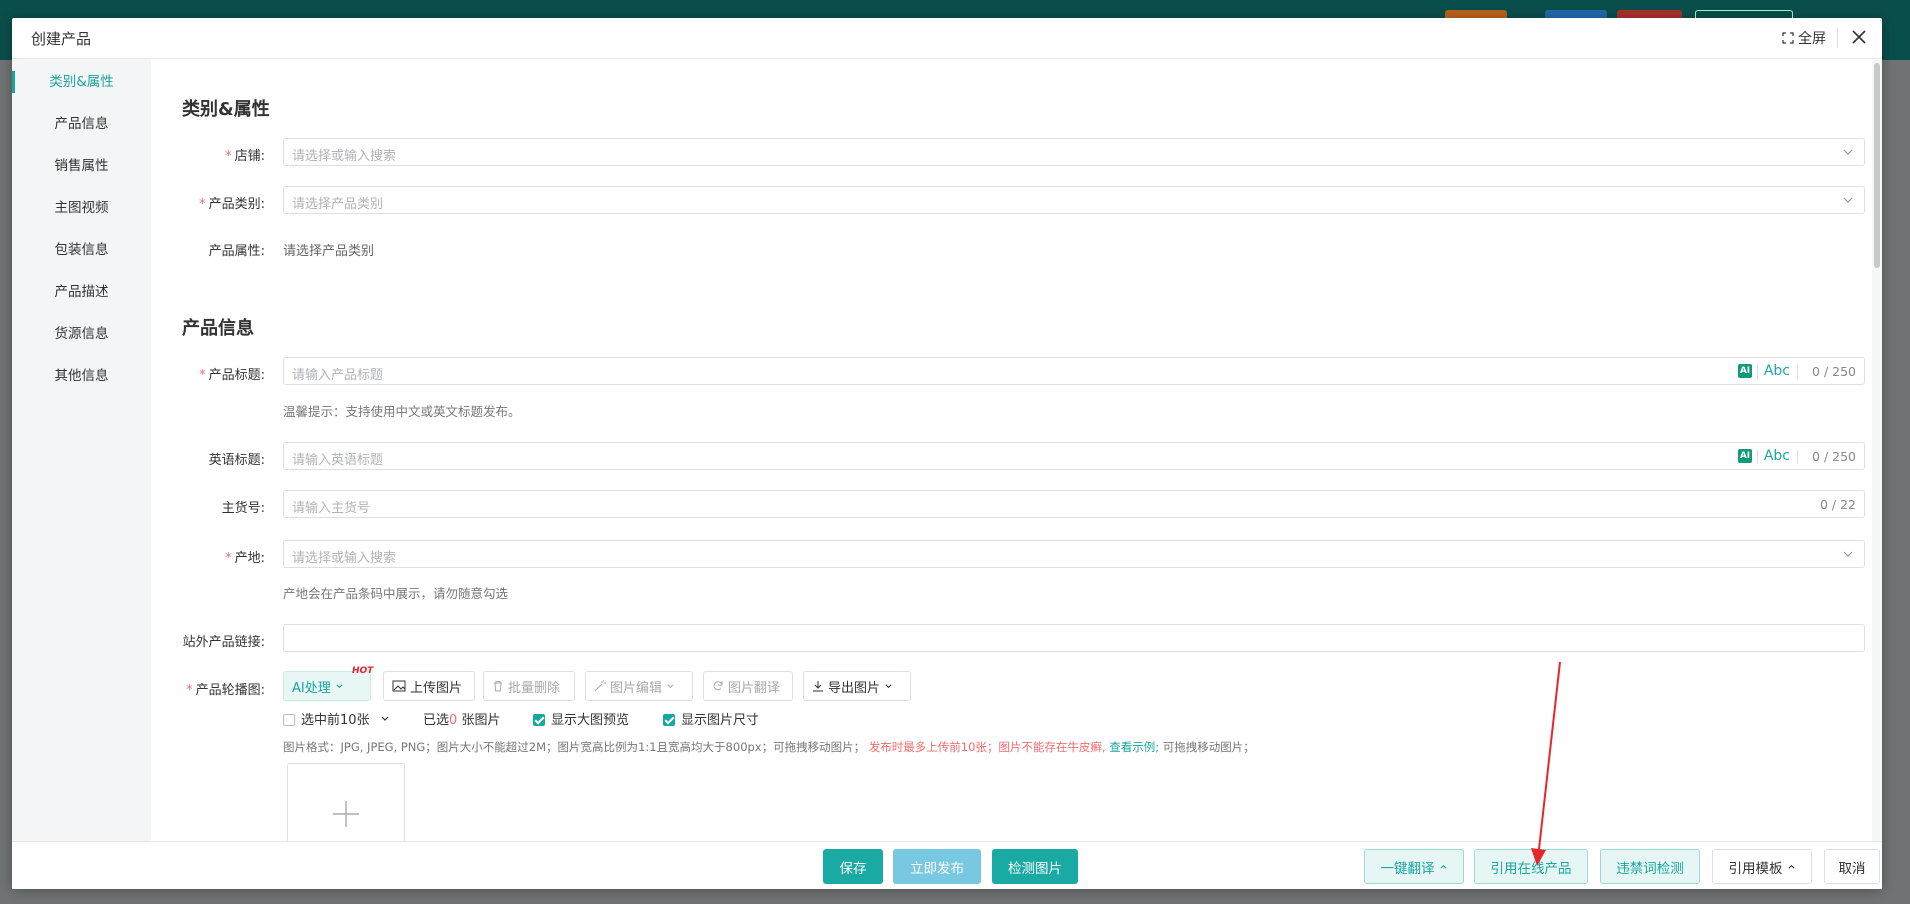 Image resolution: width=1910 pixels, height=904 pixels. Describe the element at coordinates (1074, 504) in the screenshot. I see `main-sku-input: 请输入主货号 0 / 22` at that location.